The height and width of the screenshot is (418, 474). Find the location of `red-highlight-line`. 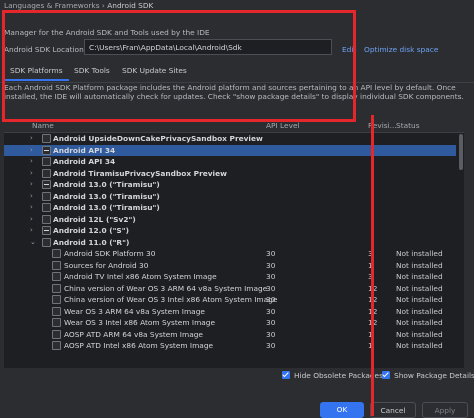

red-highlight-line is located at coordinates (372, 265).